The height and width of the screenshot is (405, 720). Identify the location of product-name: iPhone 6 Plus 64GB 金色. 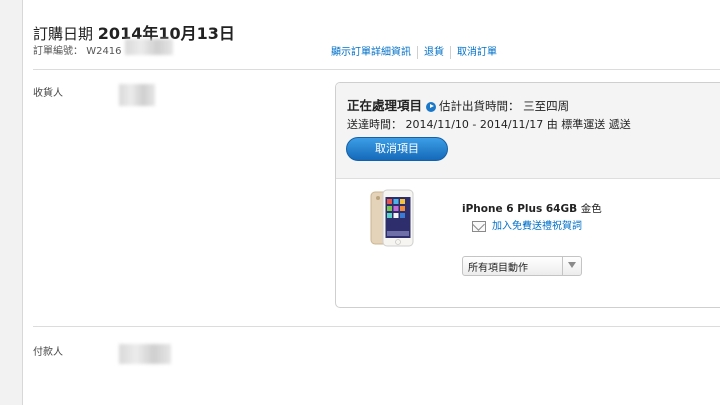
(532, 208).